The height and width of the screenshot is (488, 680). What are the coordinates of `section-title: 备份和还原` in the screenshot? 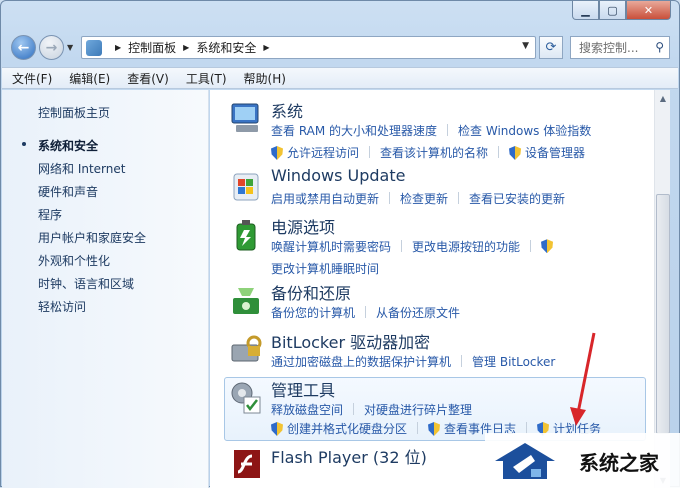 It's located at (311, 292).